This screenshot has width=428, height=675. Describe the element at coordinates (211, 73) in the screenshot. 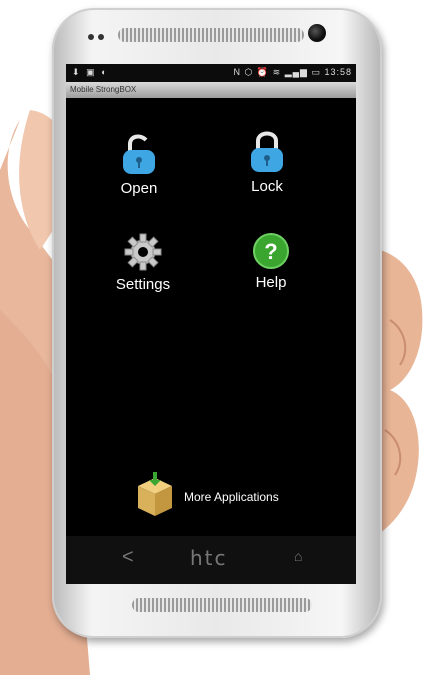

I see `status-bar: ⬇ ▣ ◐ Ν ⬡ ⏰ ≋ ▂▄▆ ▭ 13:58` at that location.